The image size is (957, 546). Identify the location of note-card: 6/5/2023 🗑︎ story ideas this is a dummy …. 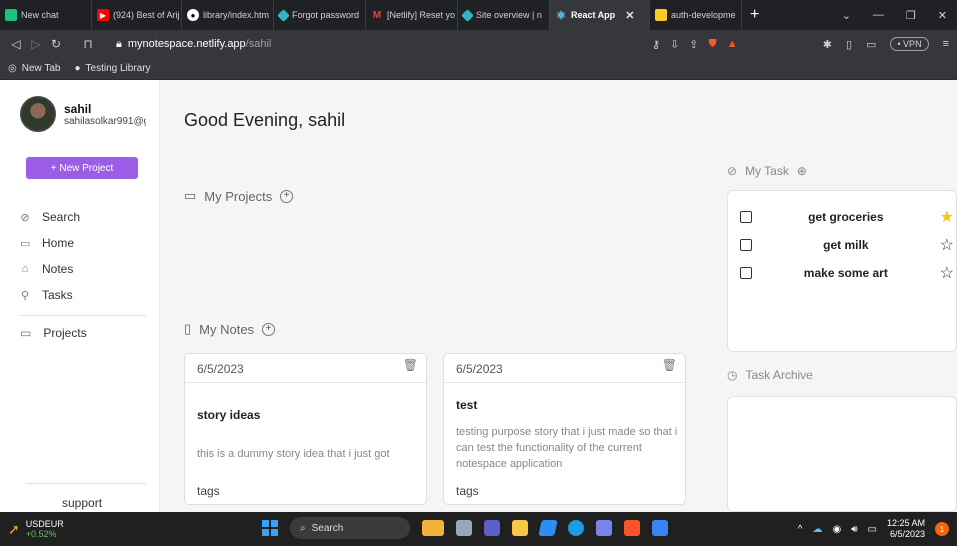
(305, 429).